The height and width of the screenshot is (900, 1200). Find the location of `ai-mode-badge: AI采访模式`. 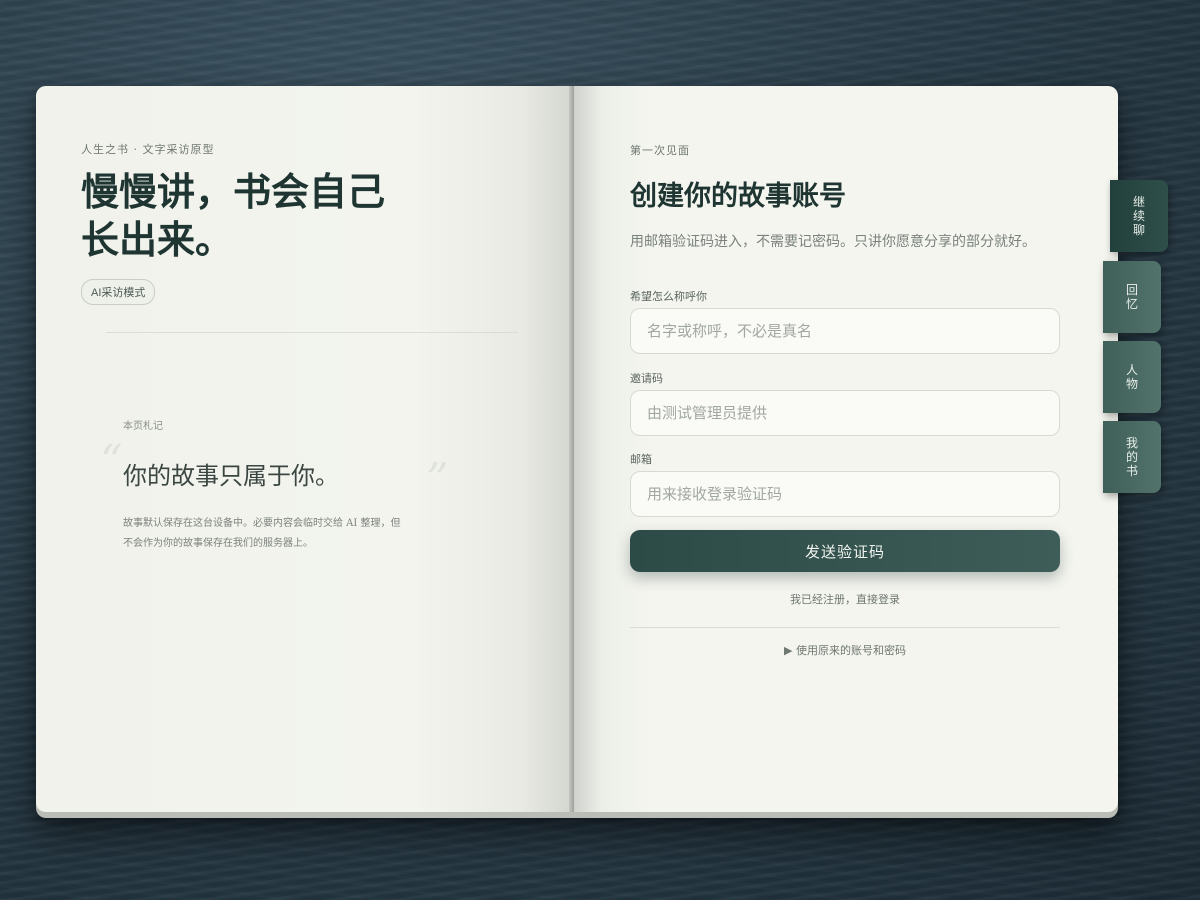

ai-mode-badge: AI采访模式 is located at coordinates (118, 292).